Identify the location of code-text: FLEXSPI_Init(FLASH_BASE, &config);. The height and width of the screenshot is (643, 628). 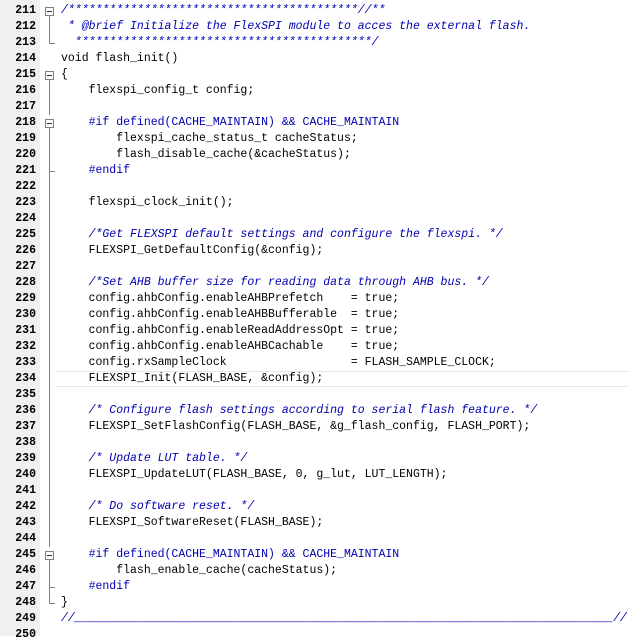
(344, 379).